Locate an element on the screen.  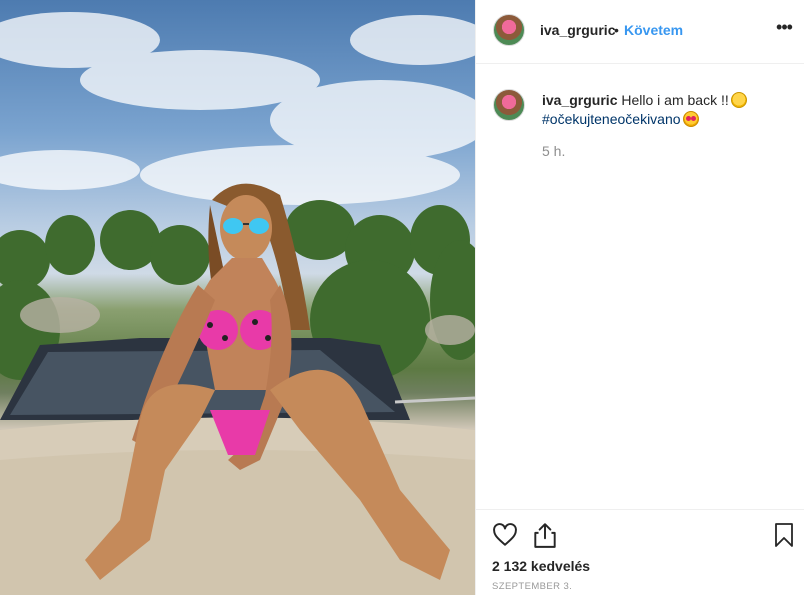
post-actions: 2 132 kedvelés SZEPTEMBER 3. is located at coordinates (640, 552).